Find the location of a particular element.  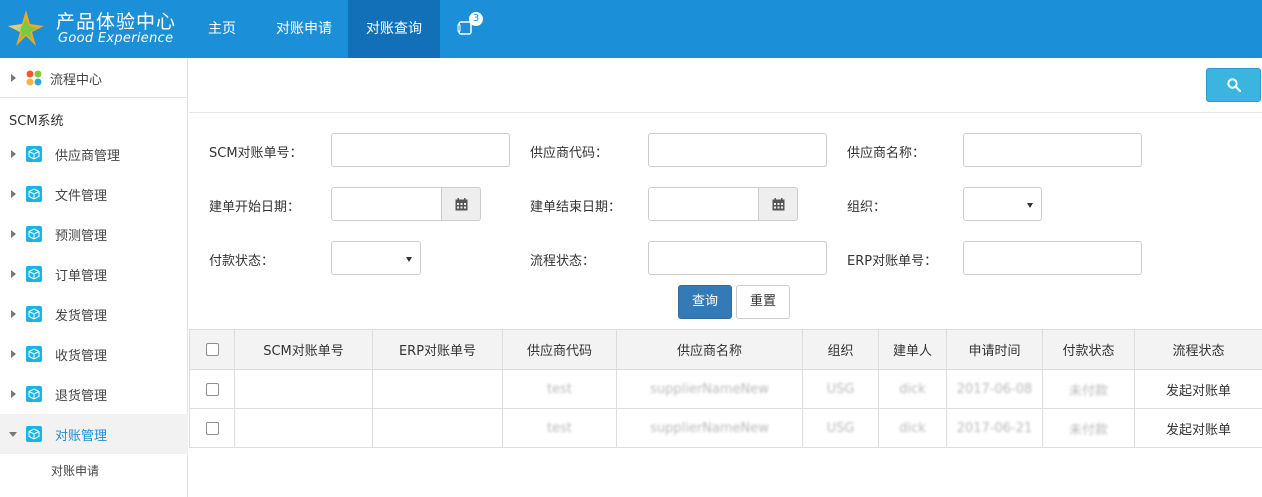

reset-button: 重置 is located at coordinates (763, 302).